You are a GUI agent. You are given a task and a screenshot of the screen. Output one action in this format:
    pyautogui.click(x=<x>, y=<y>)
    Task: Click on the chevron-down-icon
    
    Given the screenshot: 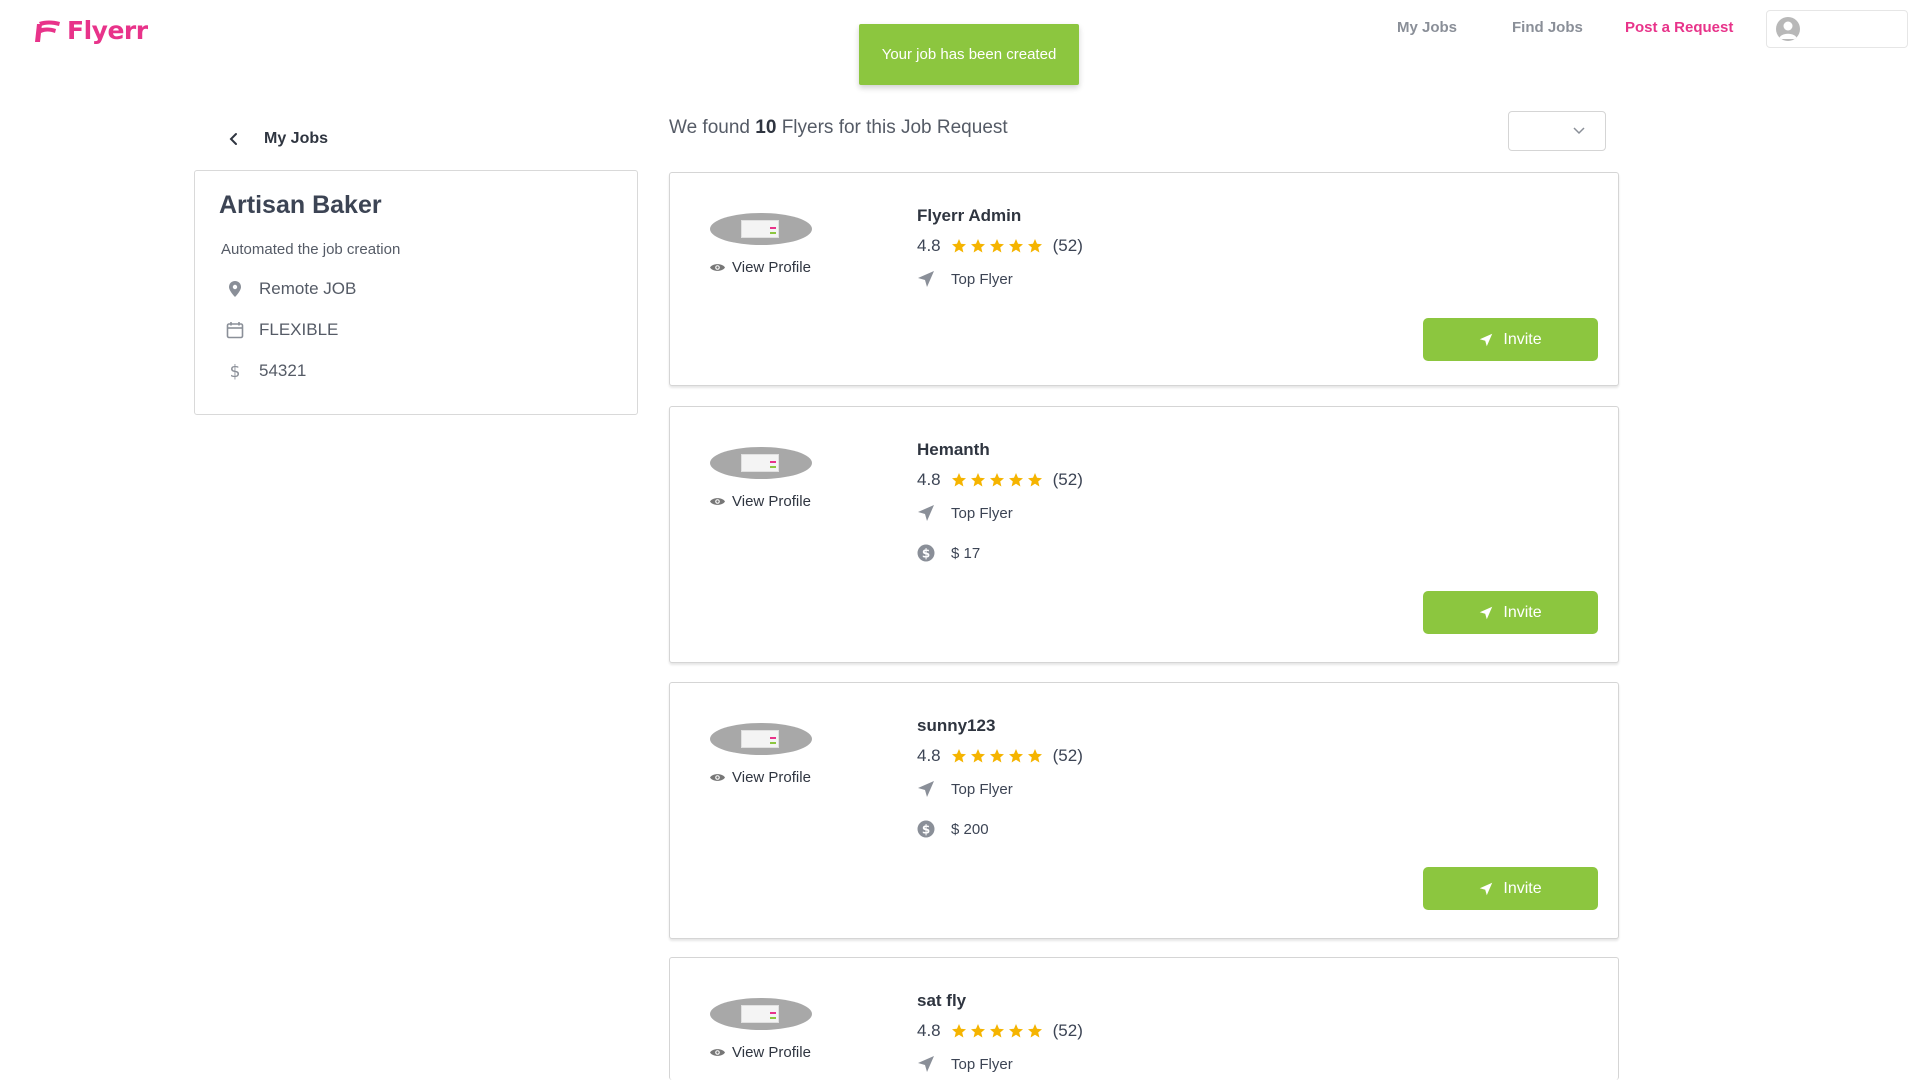 What is the action you would take?
    pyautogui.click(x=1579, y=131)
    